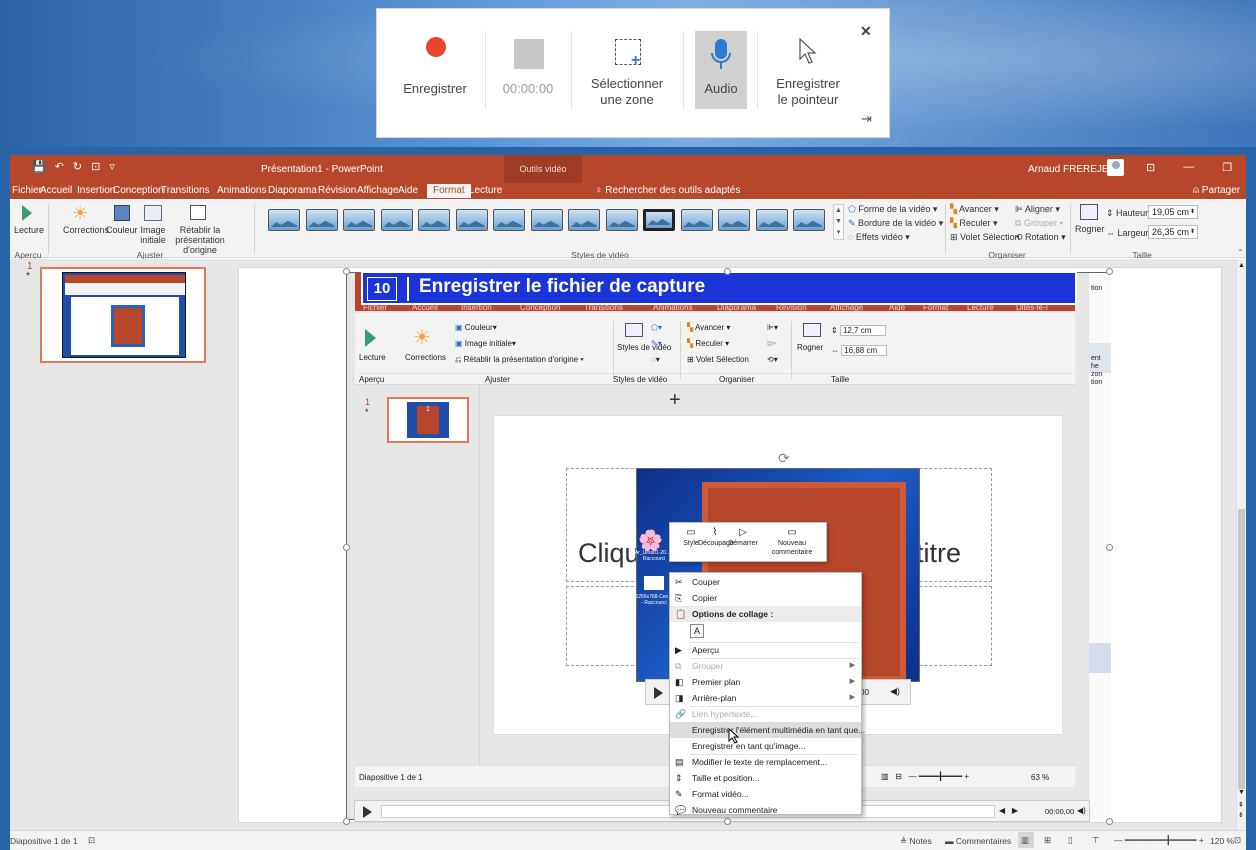  I want to click on stop-button: 00:00:00, so click(528, 69).